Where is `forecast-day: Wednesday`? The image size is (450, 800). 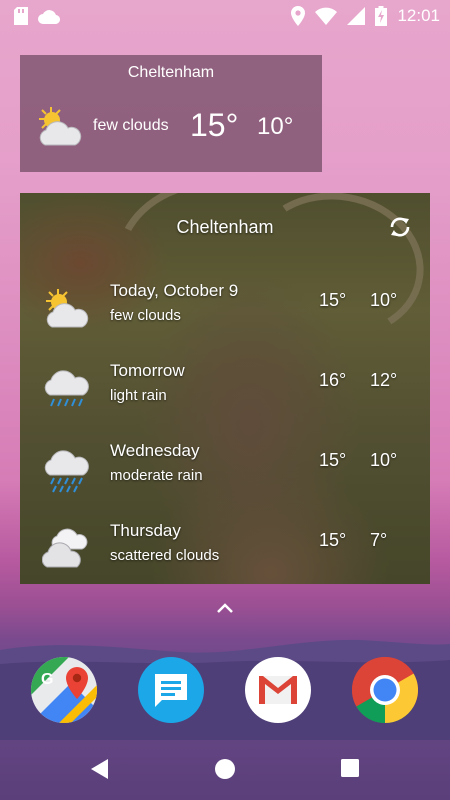
forecast-day: Wednesday is located at coordinates (155, 450).